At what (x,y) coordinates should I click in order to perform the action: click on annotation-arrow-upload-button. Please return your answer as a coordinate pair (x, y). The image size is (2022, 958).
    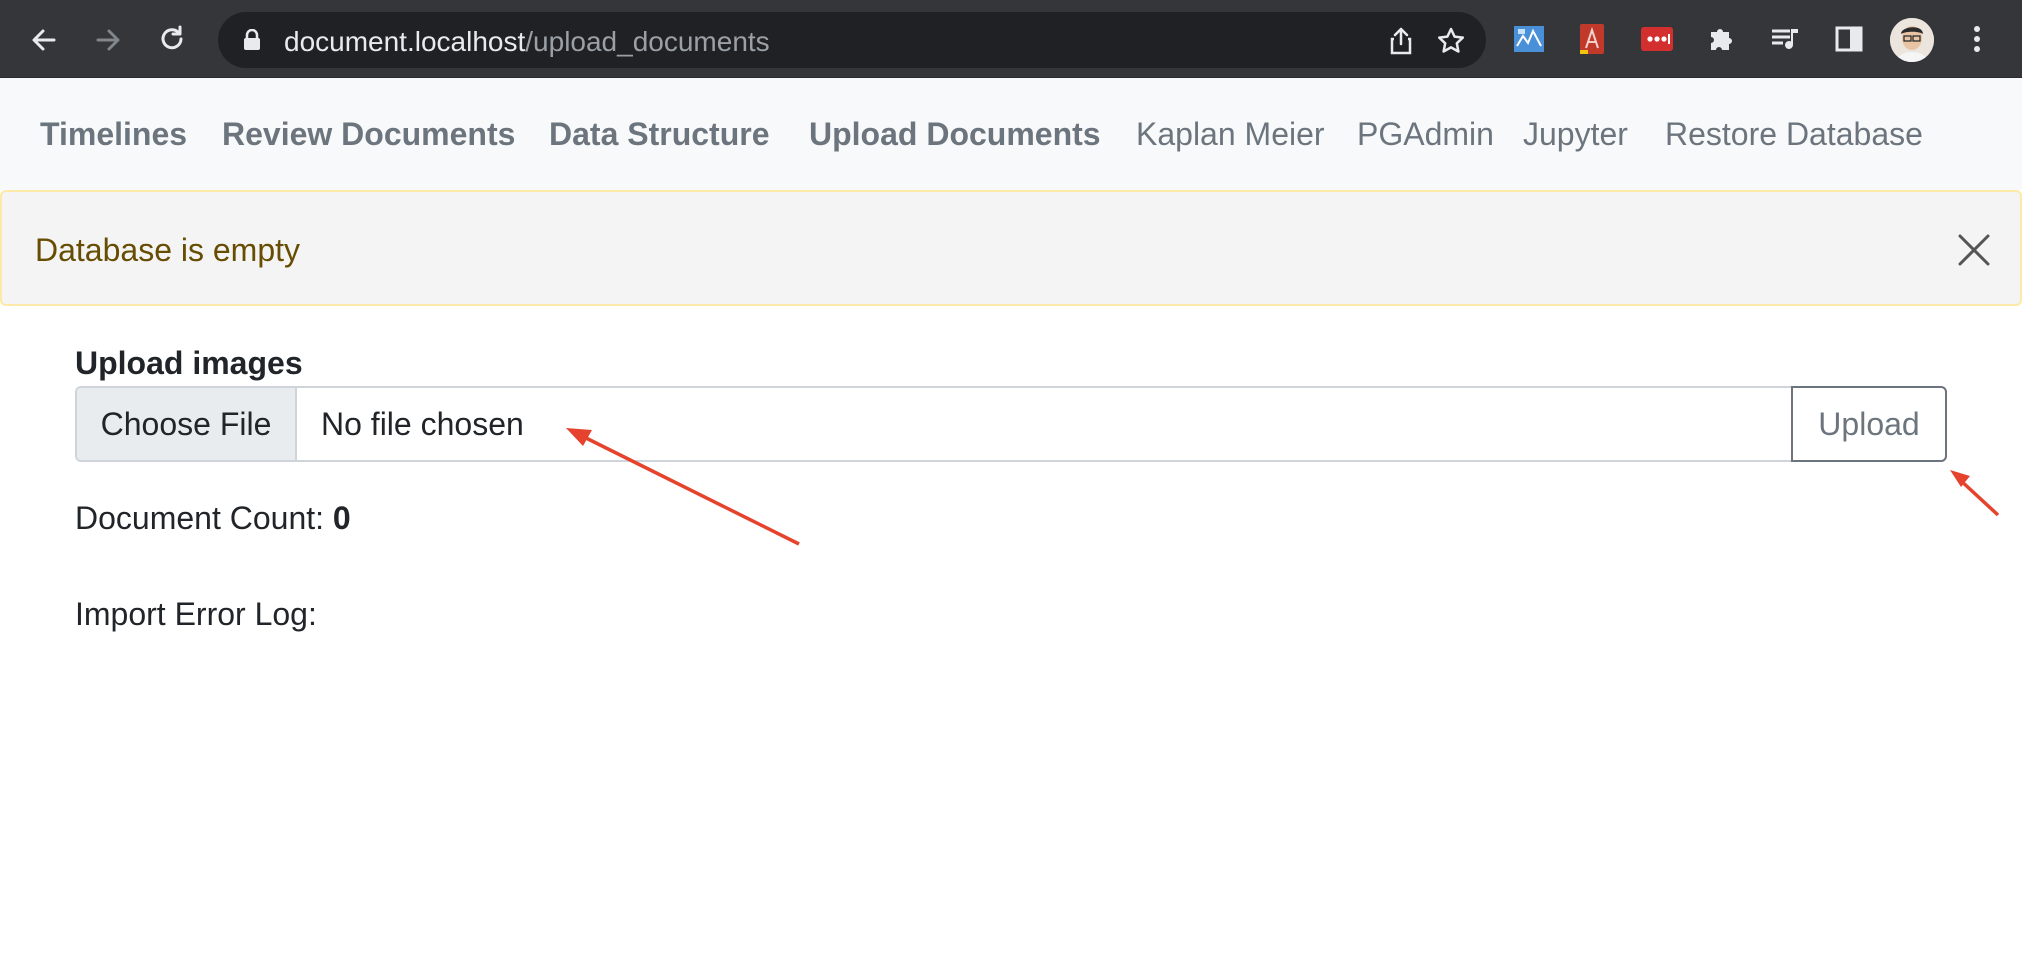
    Looking at the image, I should click on (1975, 493).